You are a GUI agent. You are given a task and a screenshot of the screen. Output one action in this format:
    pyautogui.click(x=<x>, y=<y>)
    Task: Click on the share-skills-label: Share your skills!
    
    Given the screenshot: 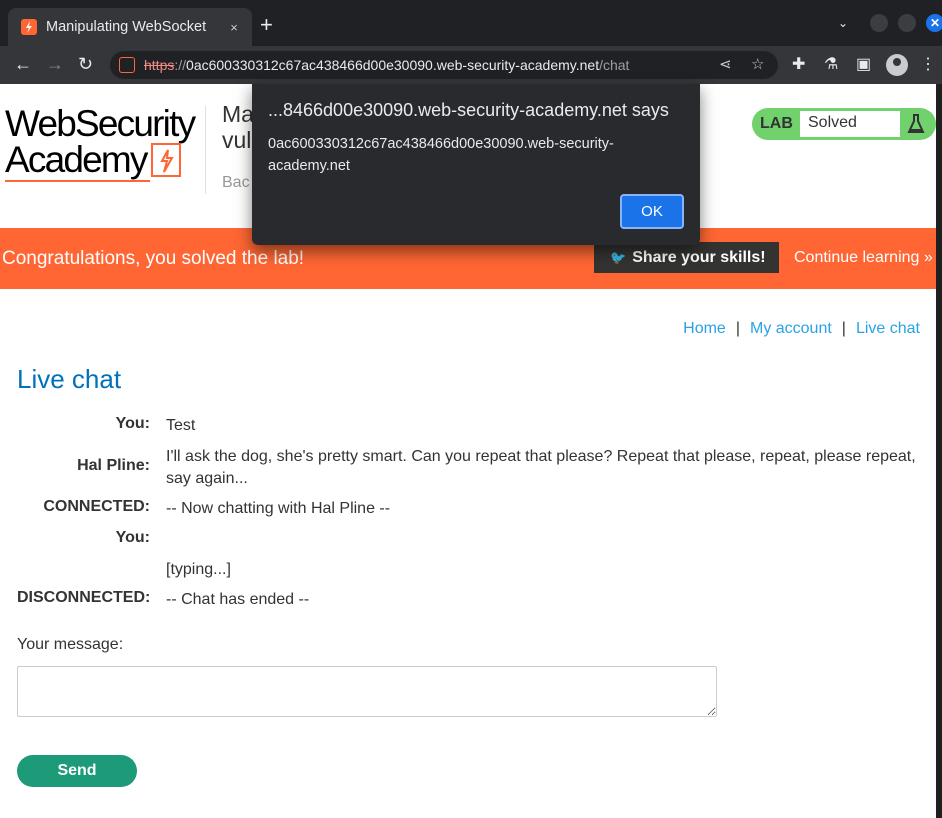 What is the action you would take?
    pyautogui.click(x=699, y=257)
    